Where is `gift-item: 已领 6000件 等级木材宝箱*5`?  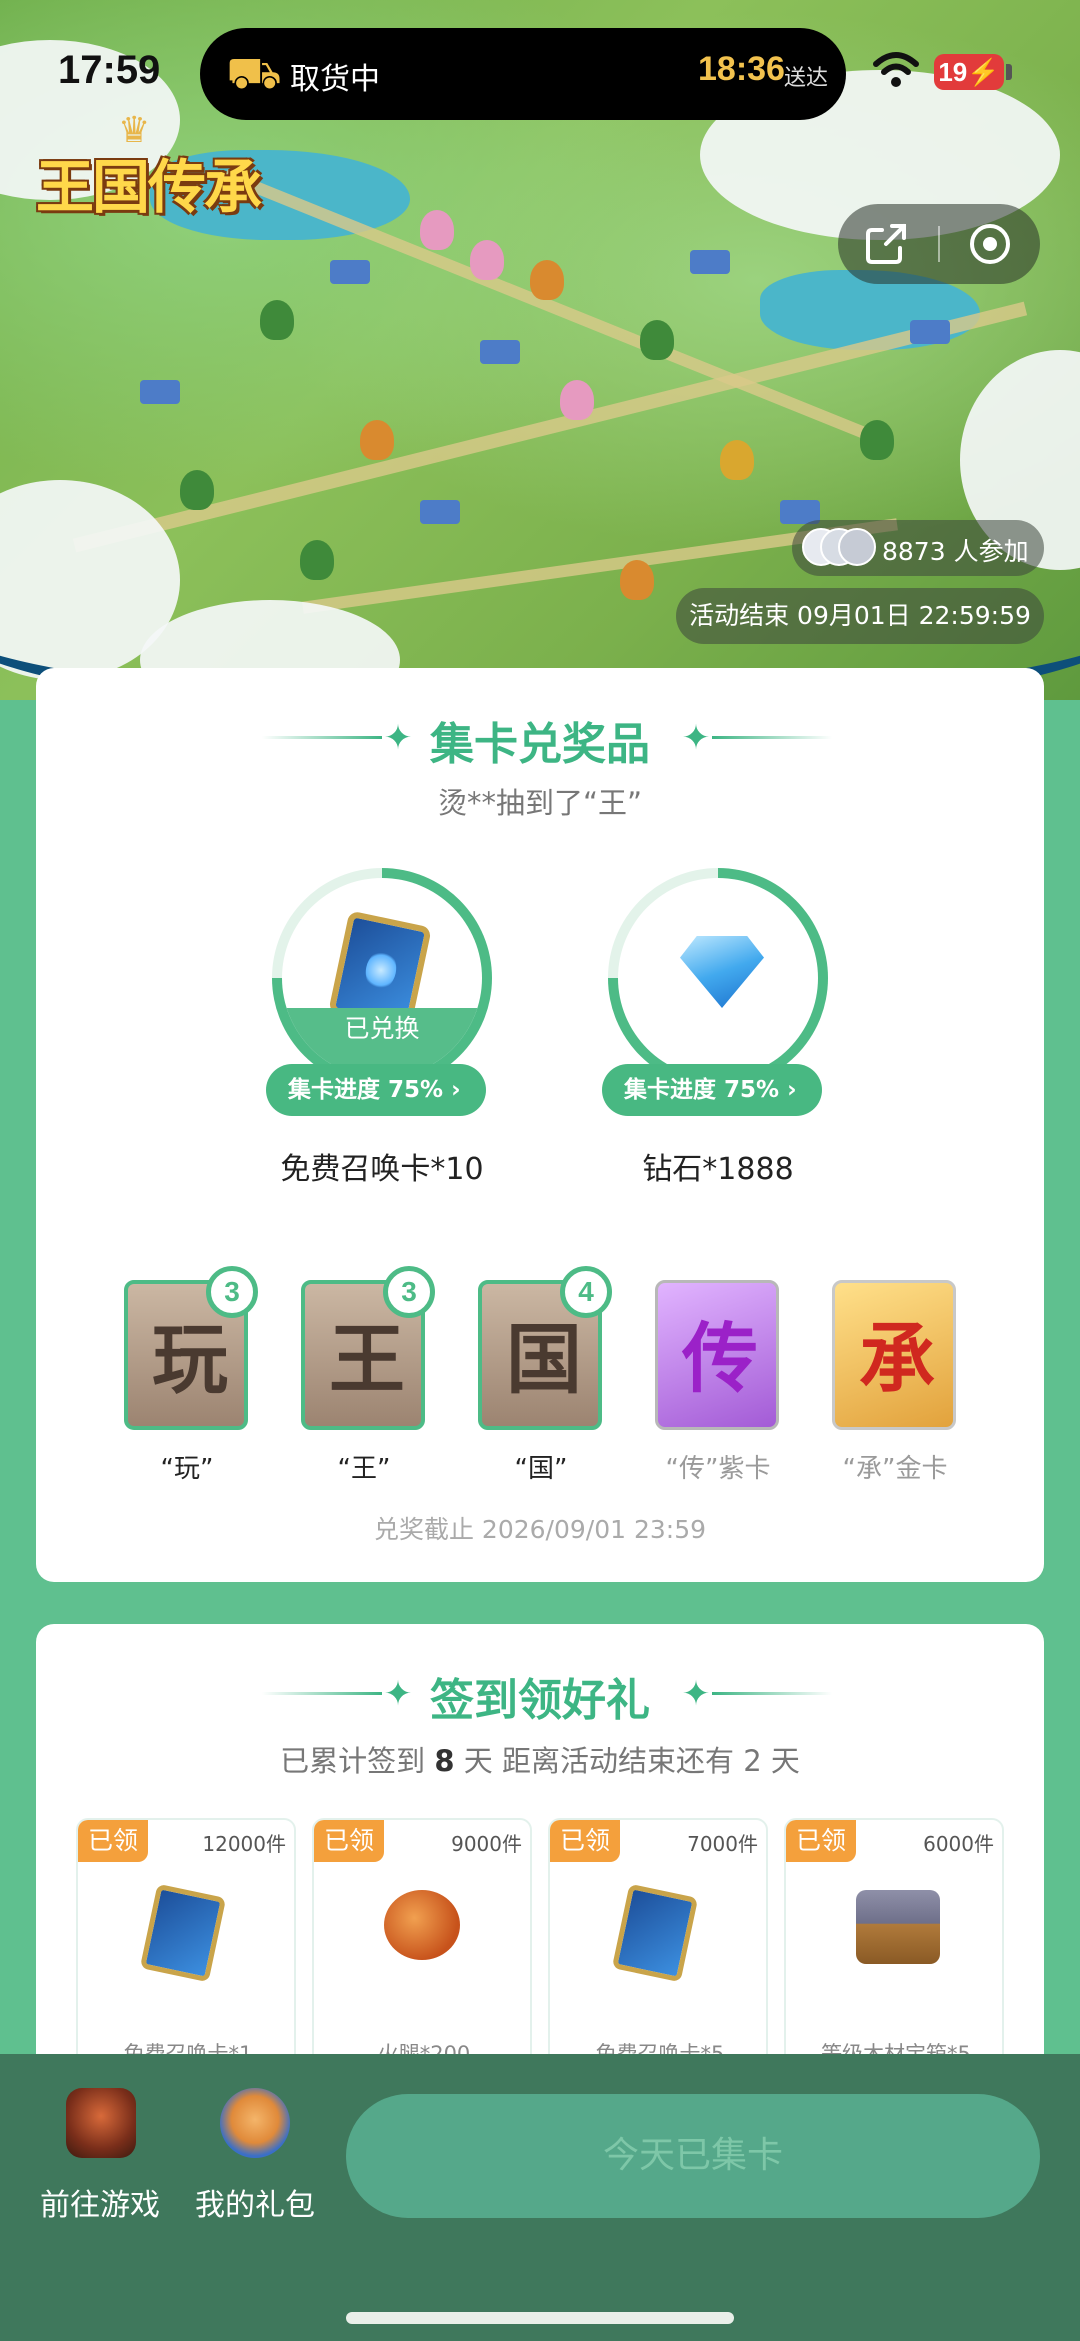
gift-item: 已领 6000件 等级木材宝箱*5 is located at coordinates (894, 1948).